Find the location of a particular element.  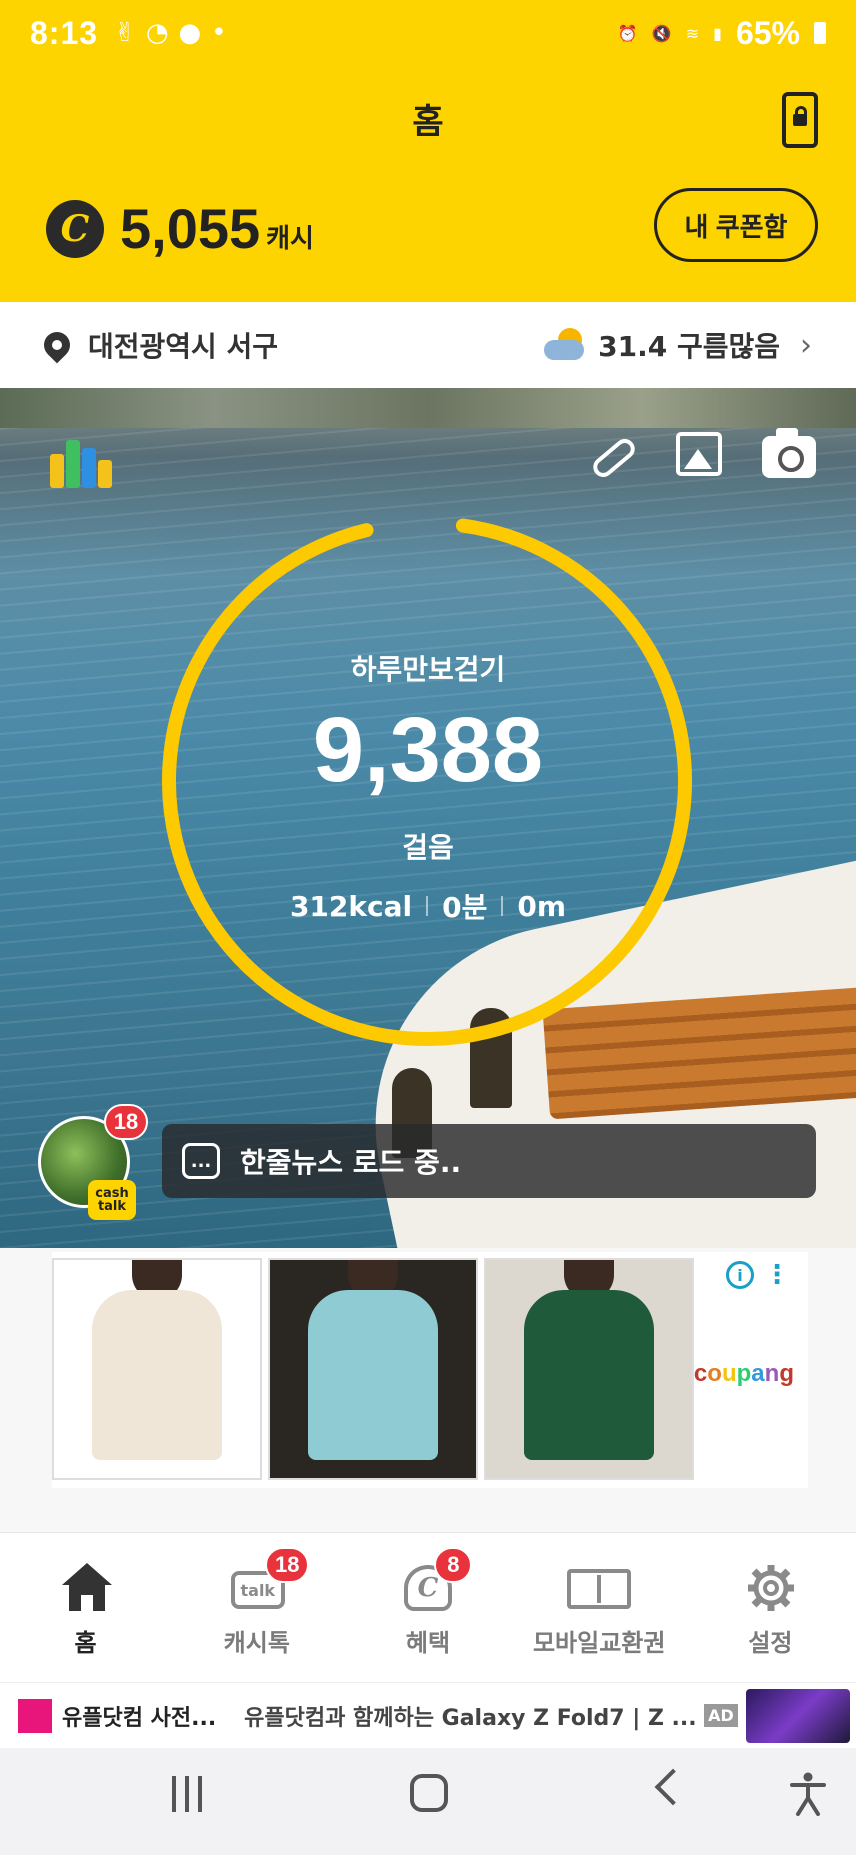

stats-chart-icon is located at coordinates (81, 460).